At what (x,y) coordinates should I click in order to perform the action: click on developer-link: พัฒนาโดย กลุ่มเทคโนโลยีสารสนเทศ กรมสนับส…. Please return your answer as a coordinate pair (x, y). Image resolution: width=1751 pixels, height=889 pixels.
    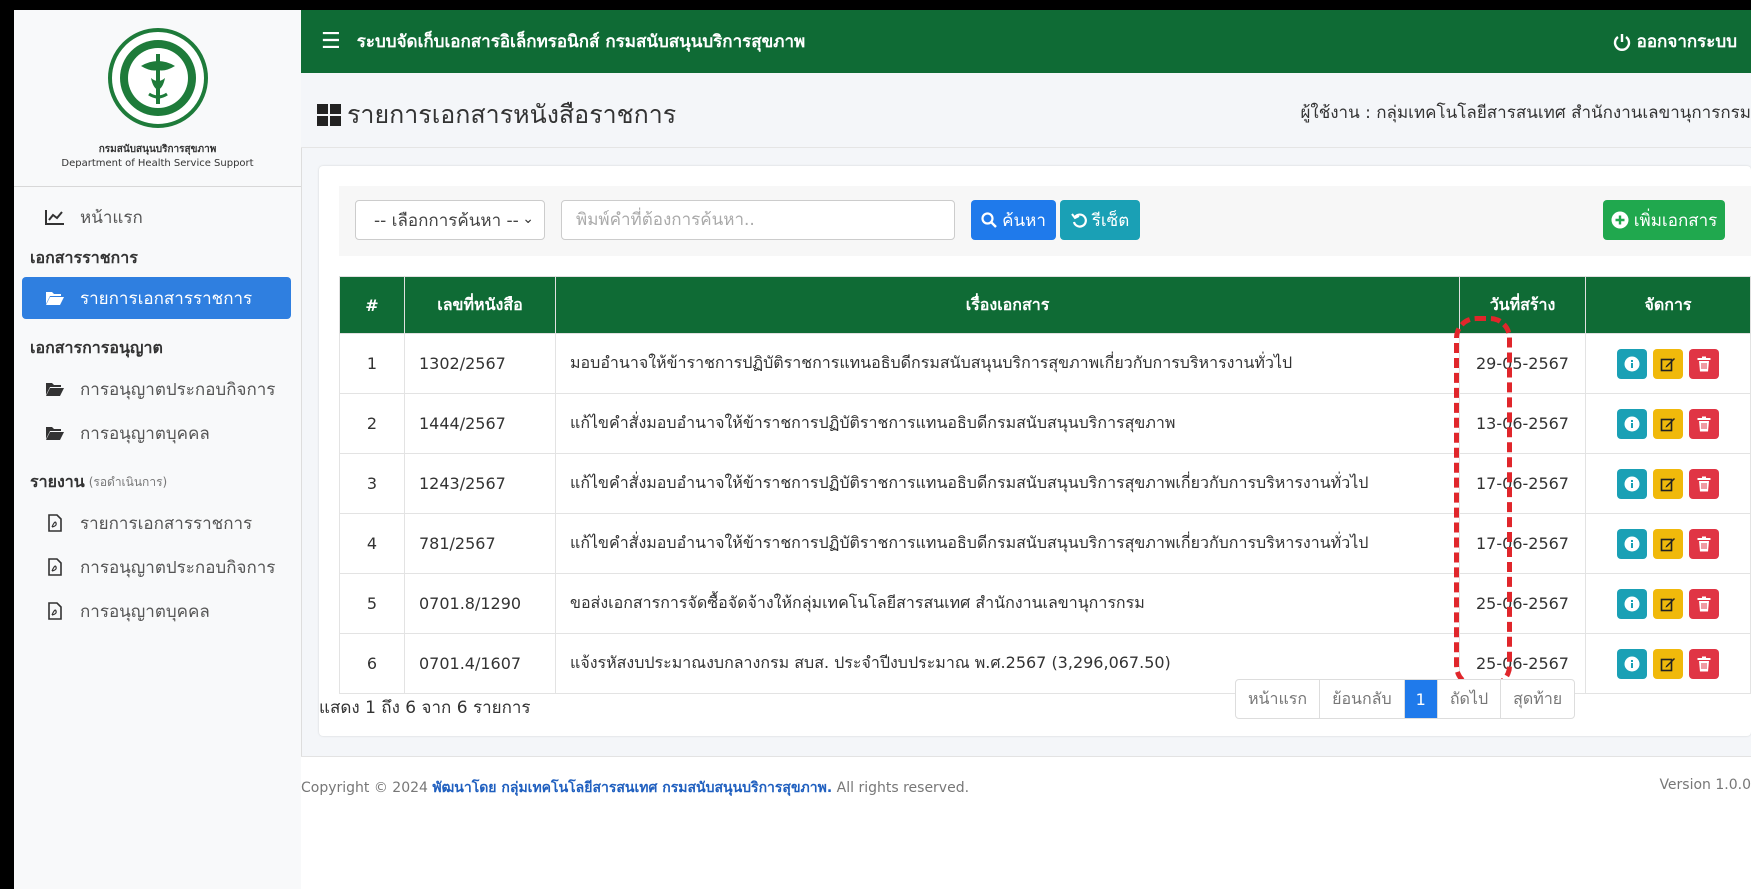
    Looking at the image, I should click on (632, 788).